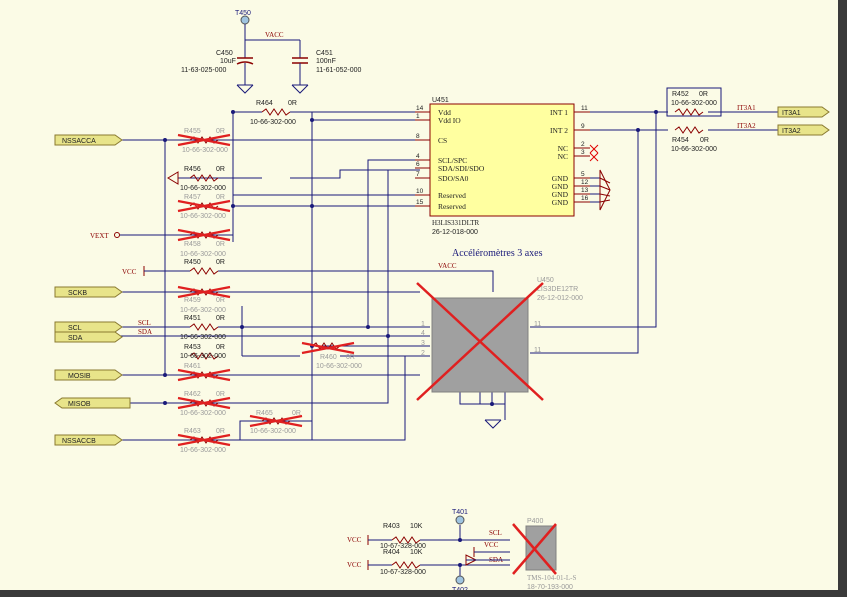 This screenshot has width=847, height=597. What do you see at coordinates (563, 156) in the screenshot?
I see `u451-pin-name: NC` at bounding box center [563, 156].